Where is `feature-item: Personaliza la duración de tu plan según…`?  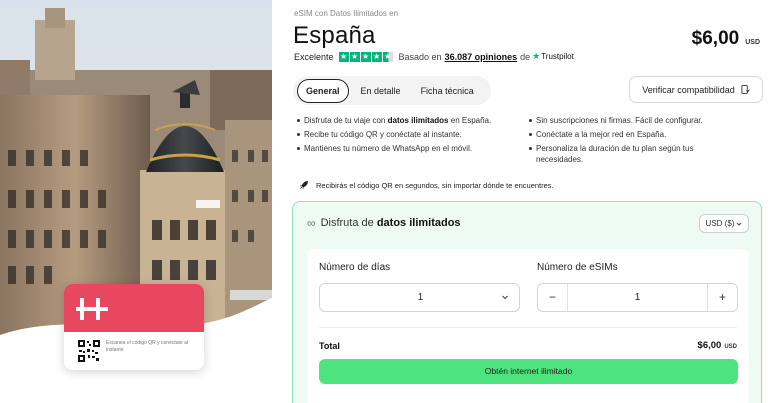 feature-item: Personaliza la duración de tu plan según… is located at coordinates (629, 154).